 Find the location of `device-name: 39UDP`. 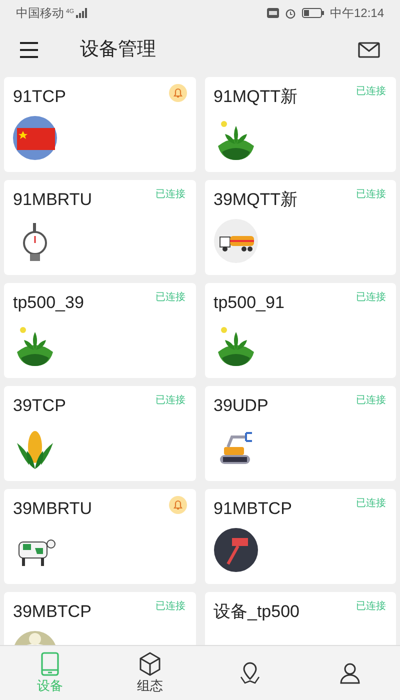

device-name: 39UDP is located at coordinates (241, 406).